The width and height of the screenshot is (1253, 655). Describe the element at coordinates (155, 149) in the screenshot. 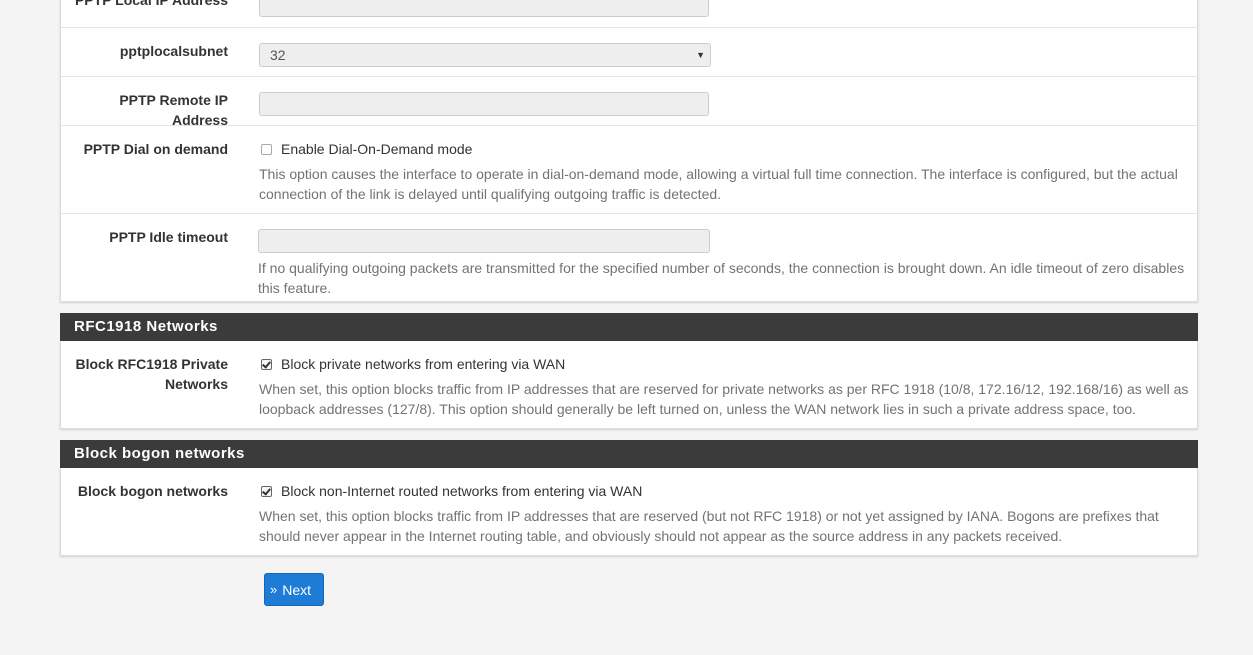

I see `pptp-dial-on-demand-label: PPTP Dial on demand` at that location.